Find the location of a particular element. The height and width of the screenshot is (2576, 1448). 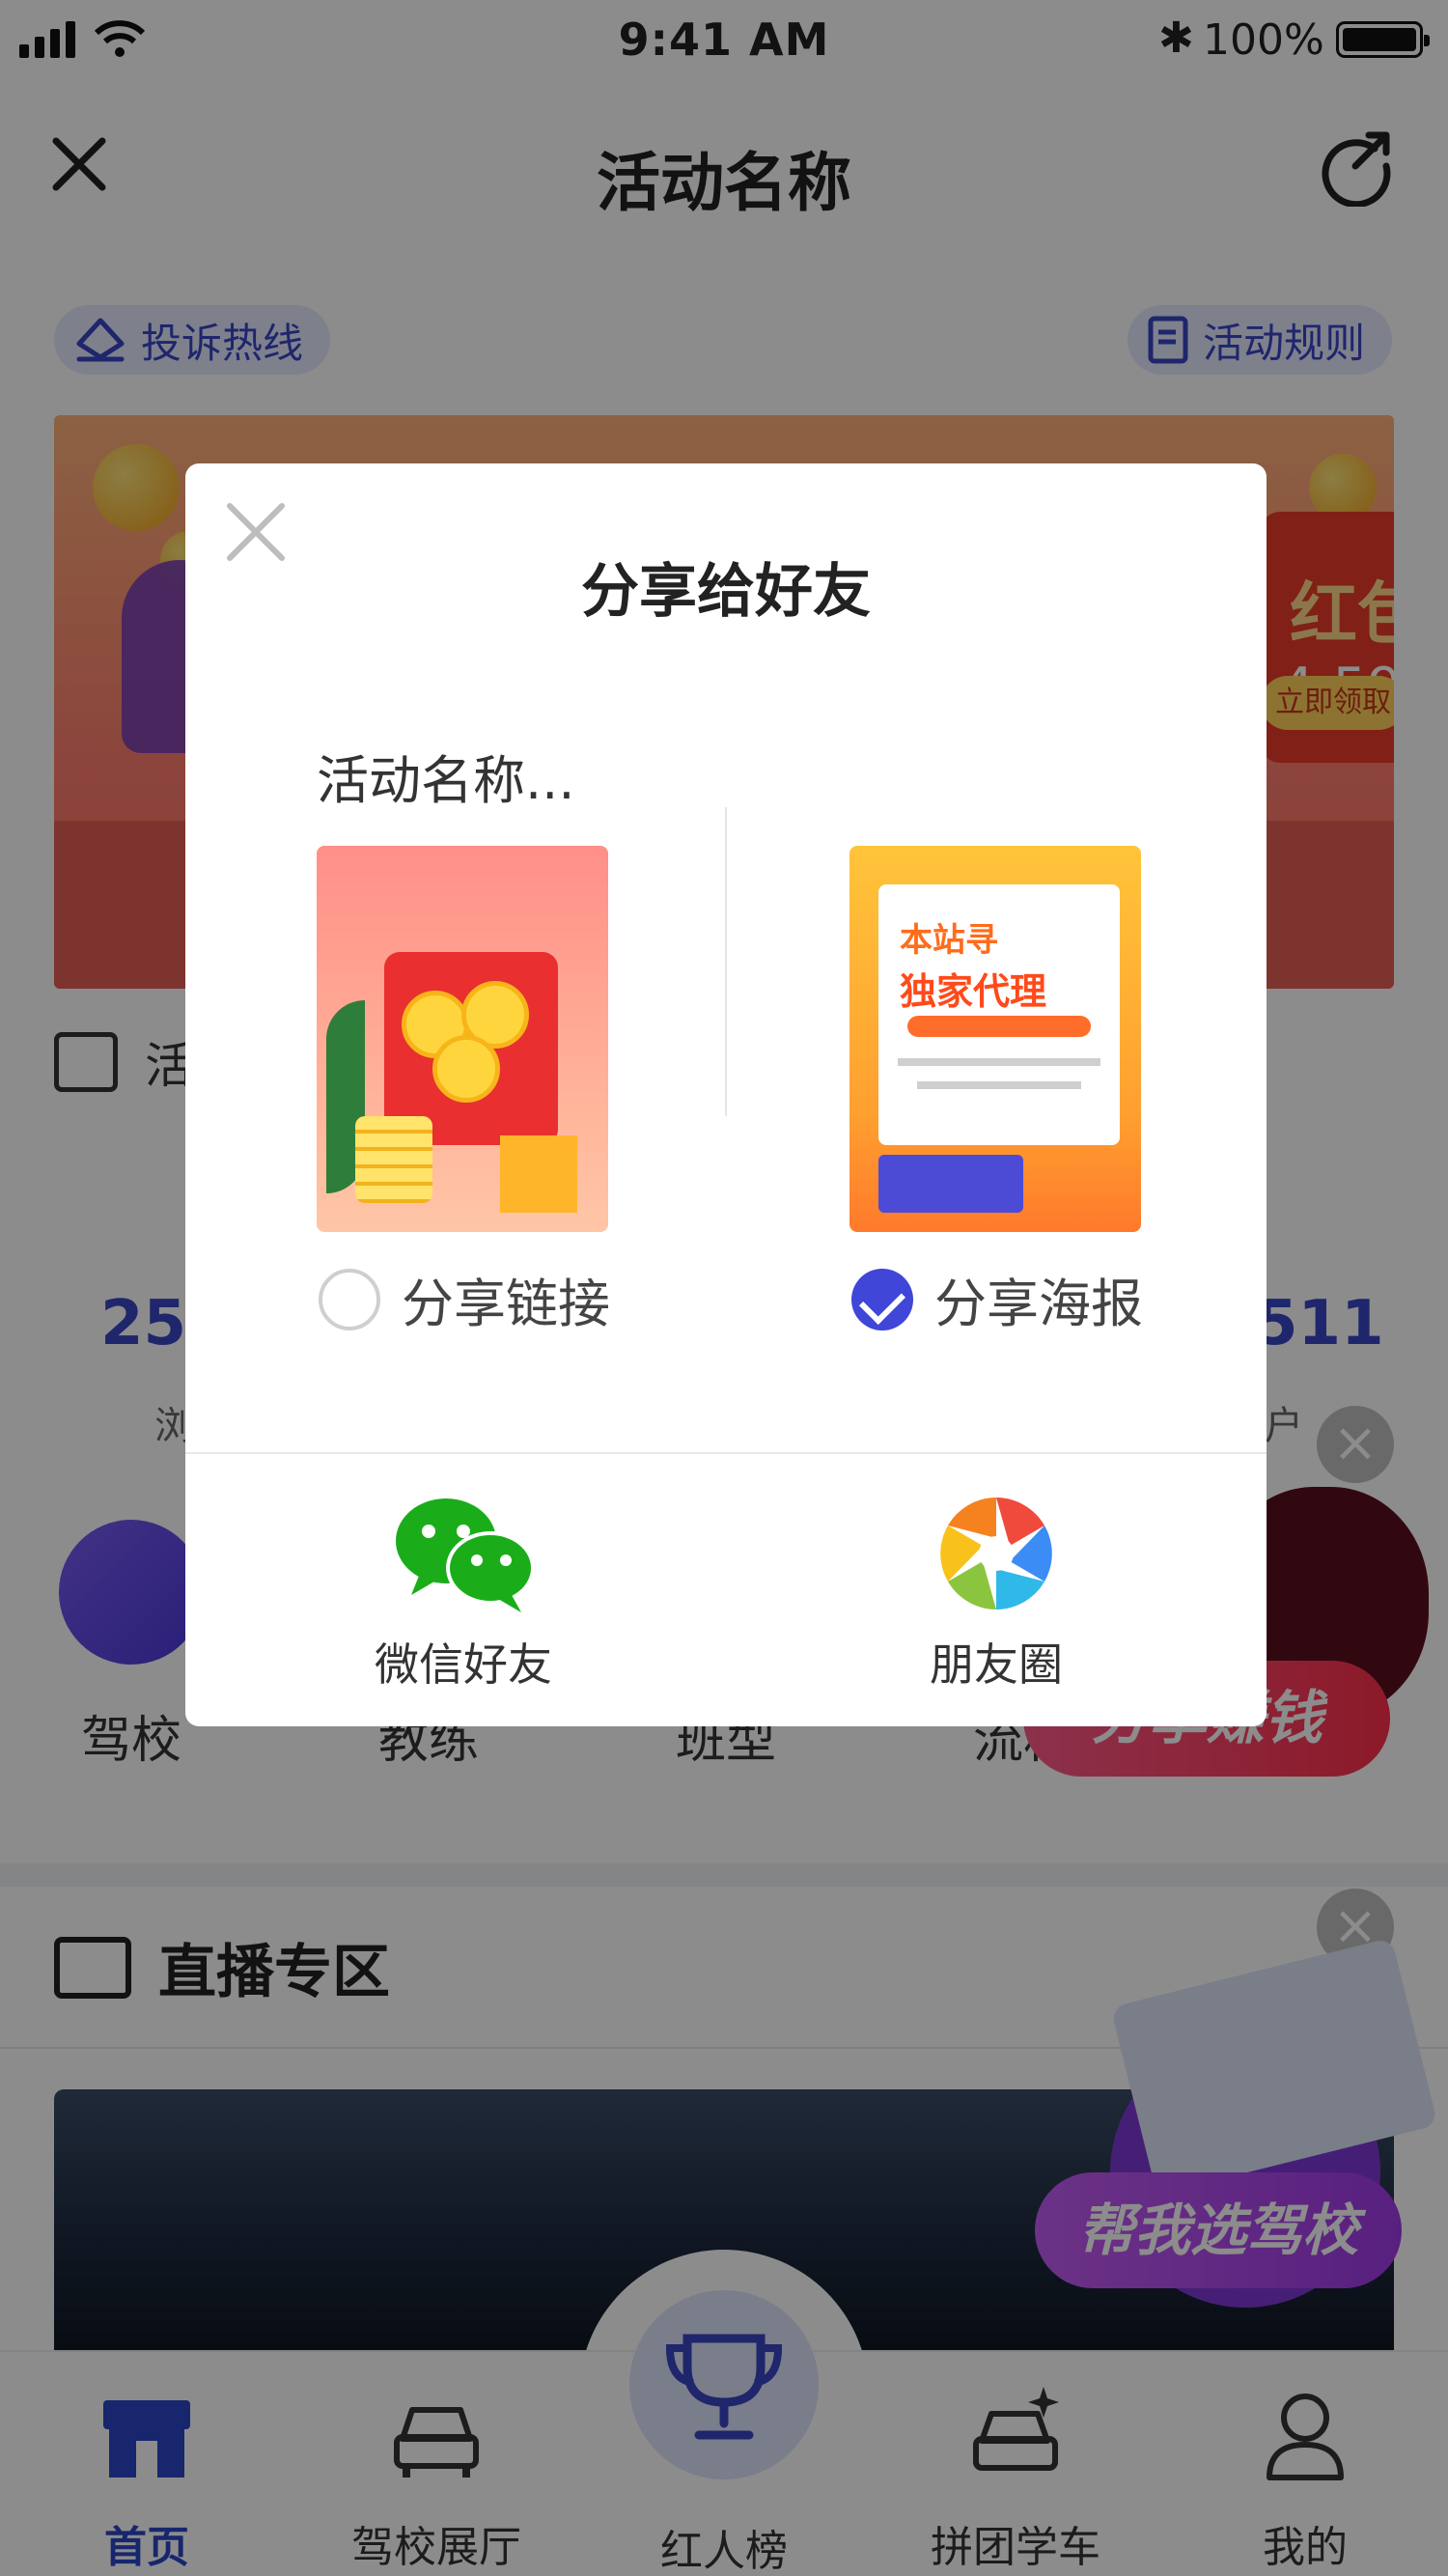

share-link-thumbnail is located at coordinates (463, 1039).